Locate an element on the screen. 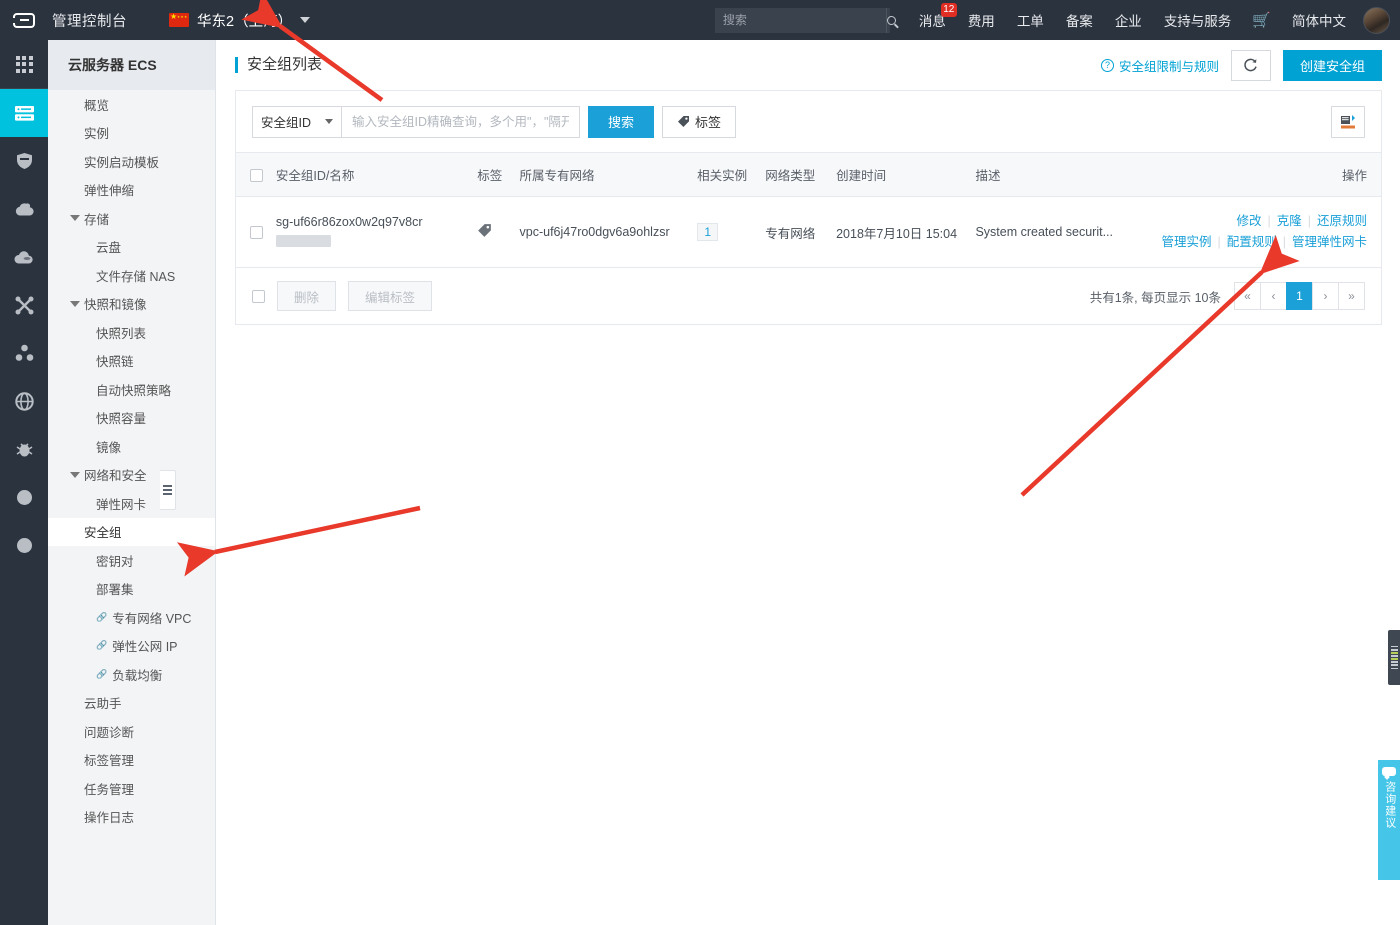 Image resolution: width=1400 pixels, height=925 pixels. row-checkbox is located at coordinates (256, 233).